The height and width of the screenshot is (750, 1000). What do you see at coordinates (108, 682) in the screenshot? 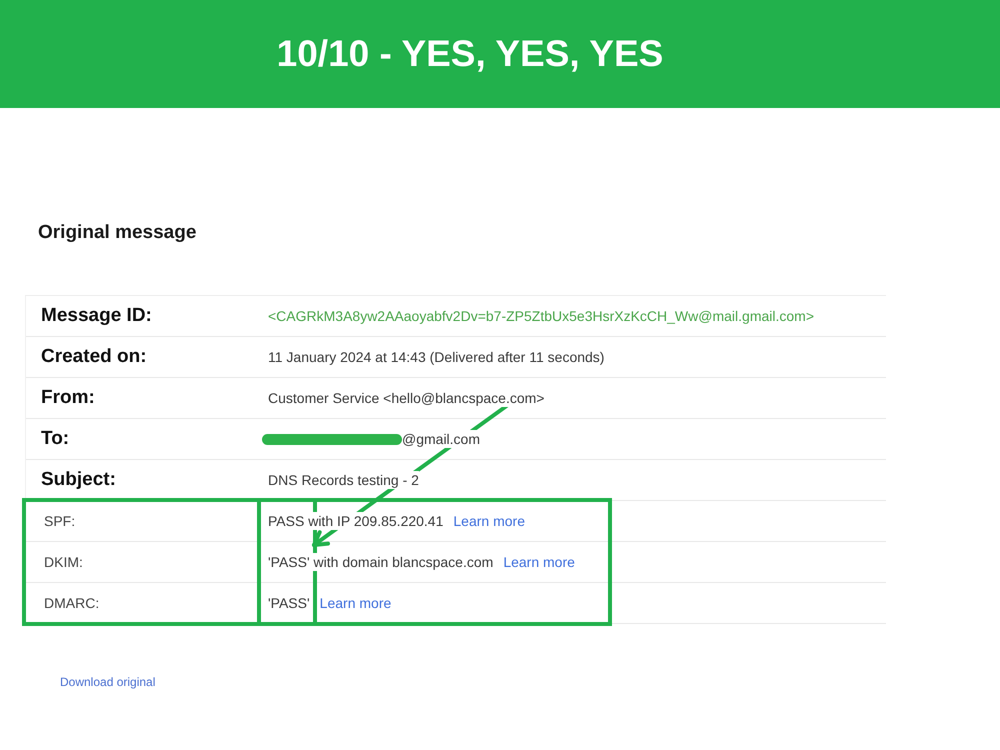
I see `download-link: Download original` at bounding box center [108, 682].